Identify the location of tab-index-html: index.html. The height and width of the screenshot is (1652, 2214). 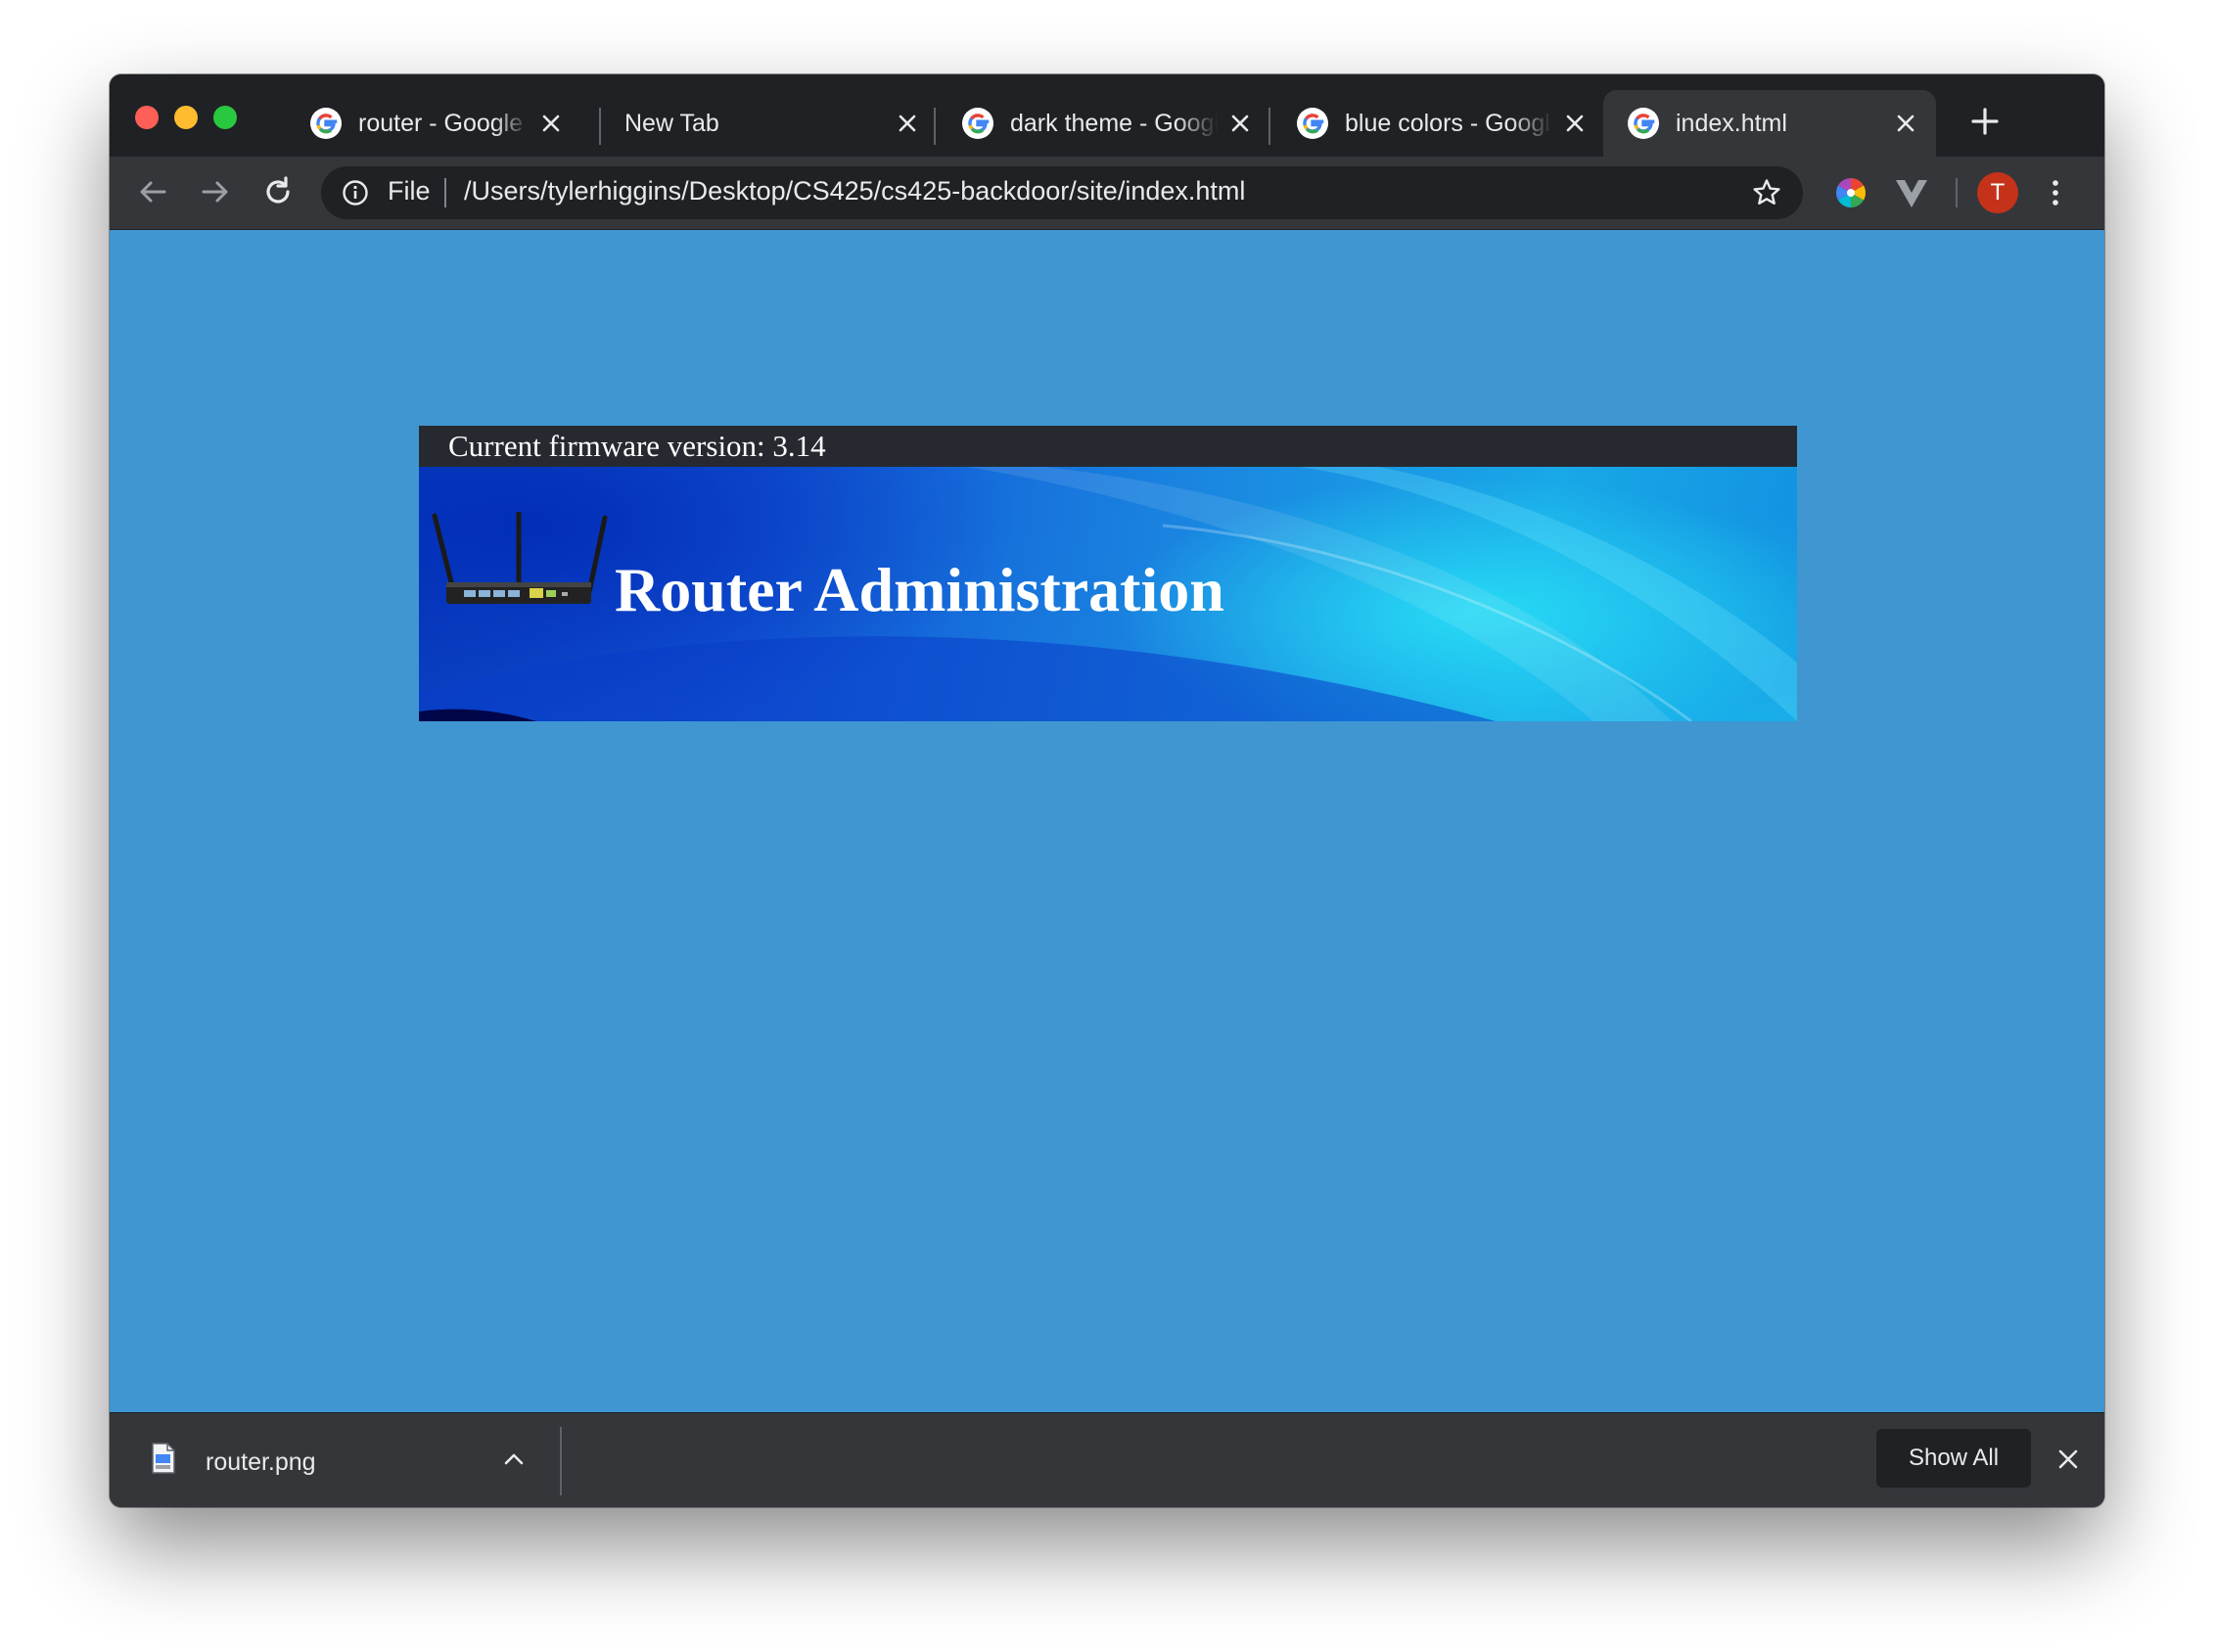
(1769, 123).